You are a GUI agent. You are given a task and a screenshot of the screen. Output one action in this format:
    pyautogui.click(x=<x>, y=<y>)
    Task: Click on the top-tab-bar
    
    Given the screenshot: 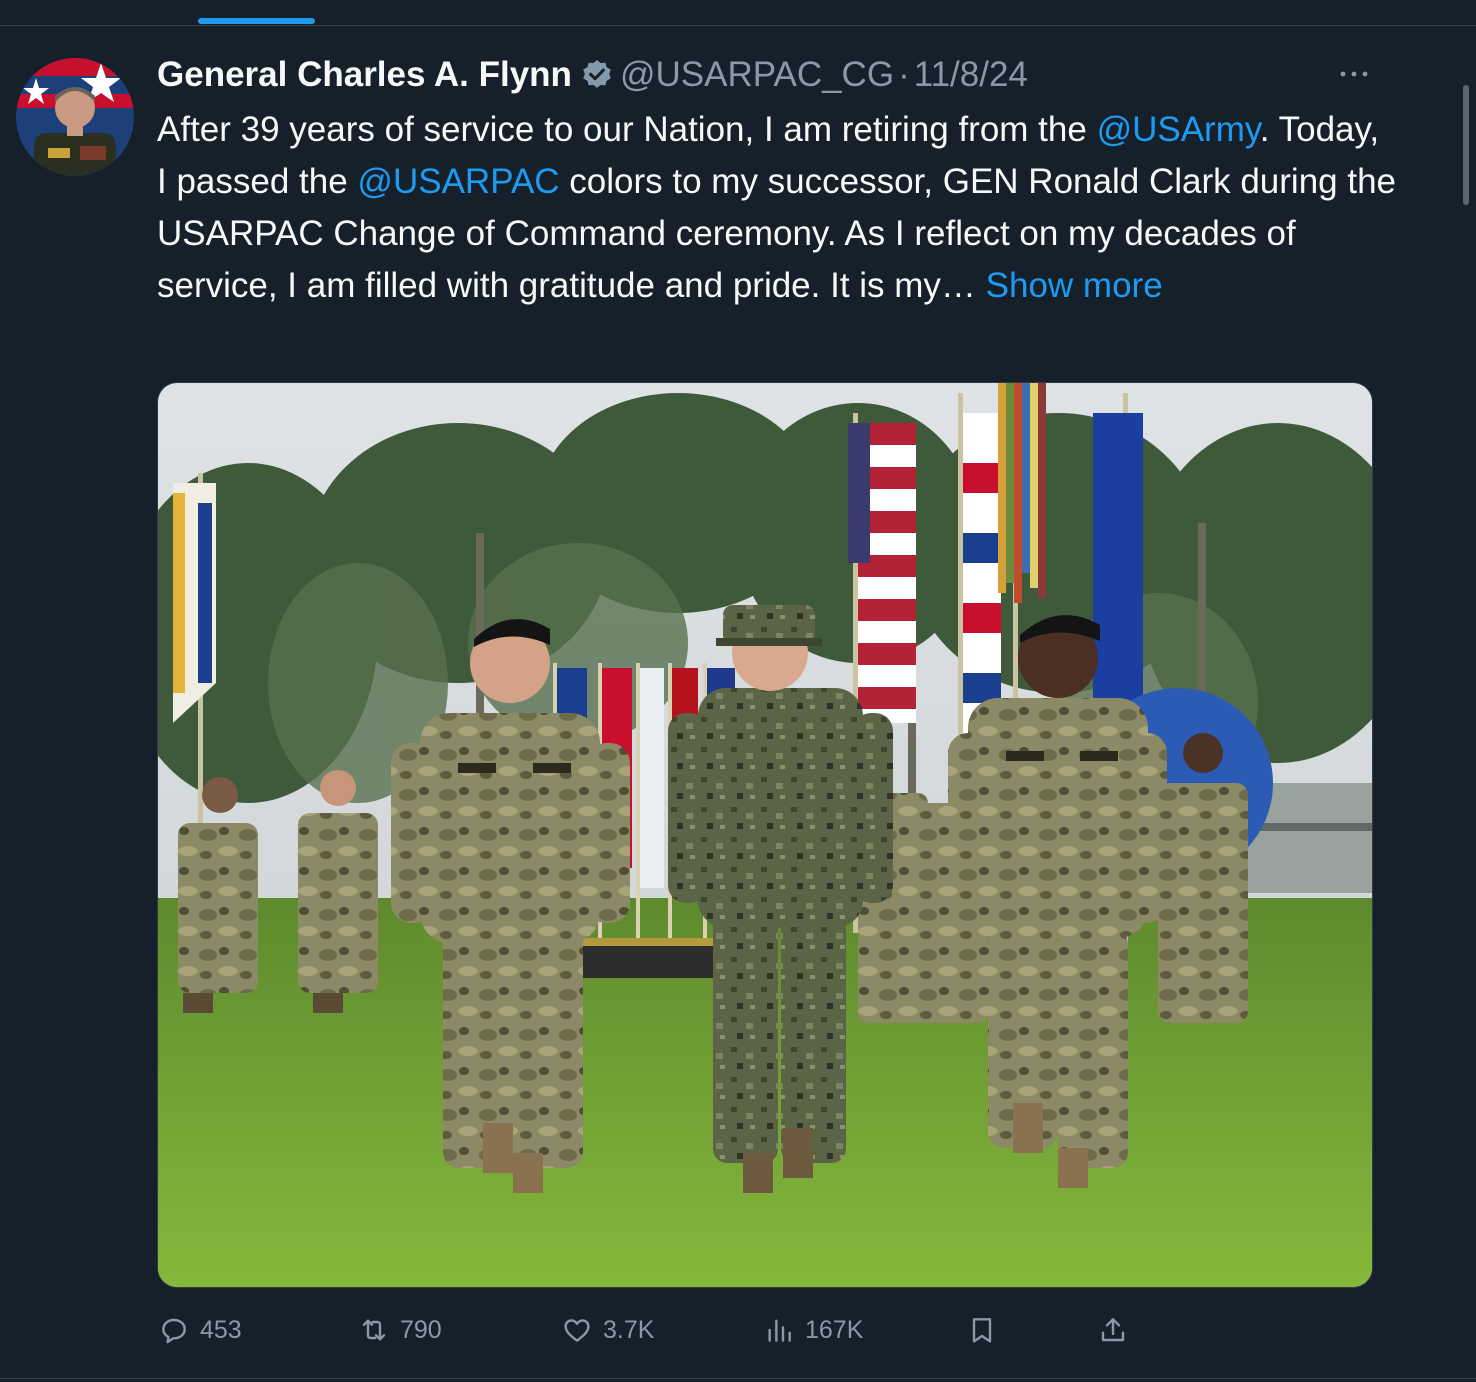 What is the action you would take?
    pyautogui.click(x=738, y=13)
    